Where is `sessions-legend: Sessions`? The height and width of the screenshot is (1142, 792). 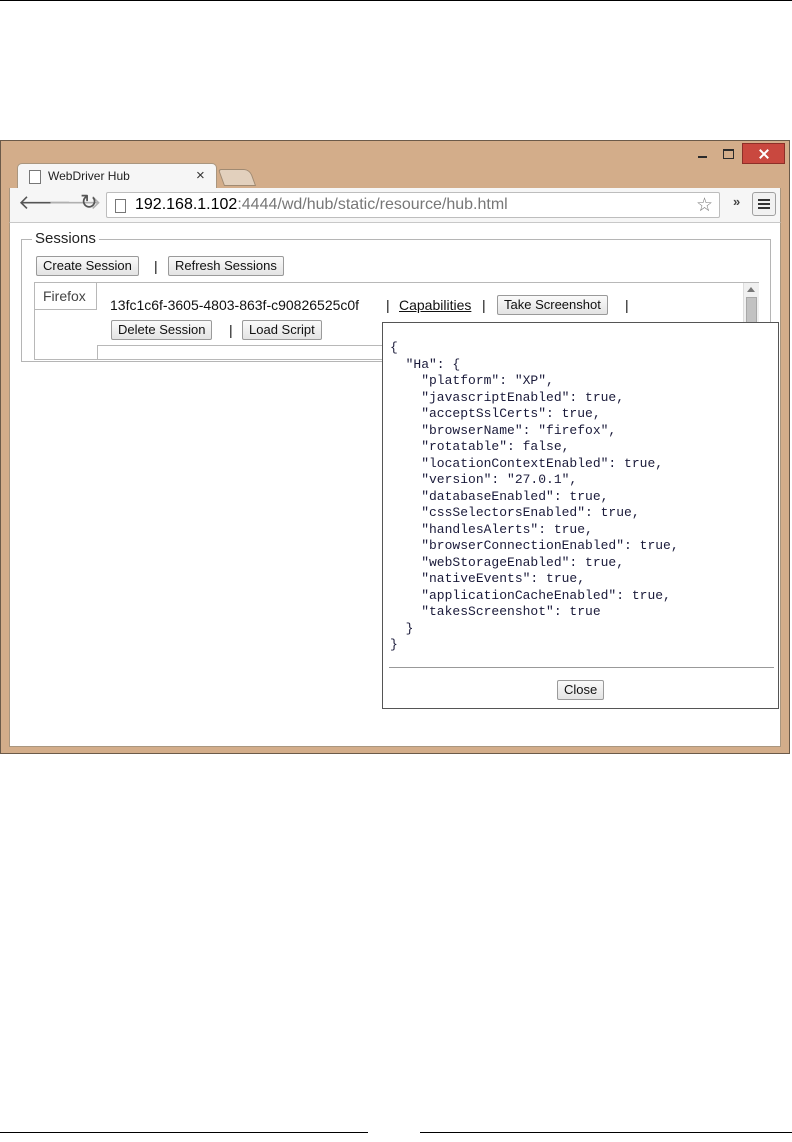
sessions-legend: Sessions is located at coordinates (65, 238).